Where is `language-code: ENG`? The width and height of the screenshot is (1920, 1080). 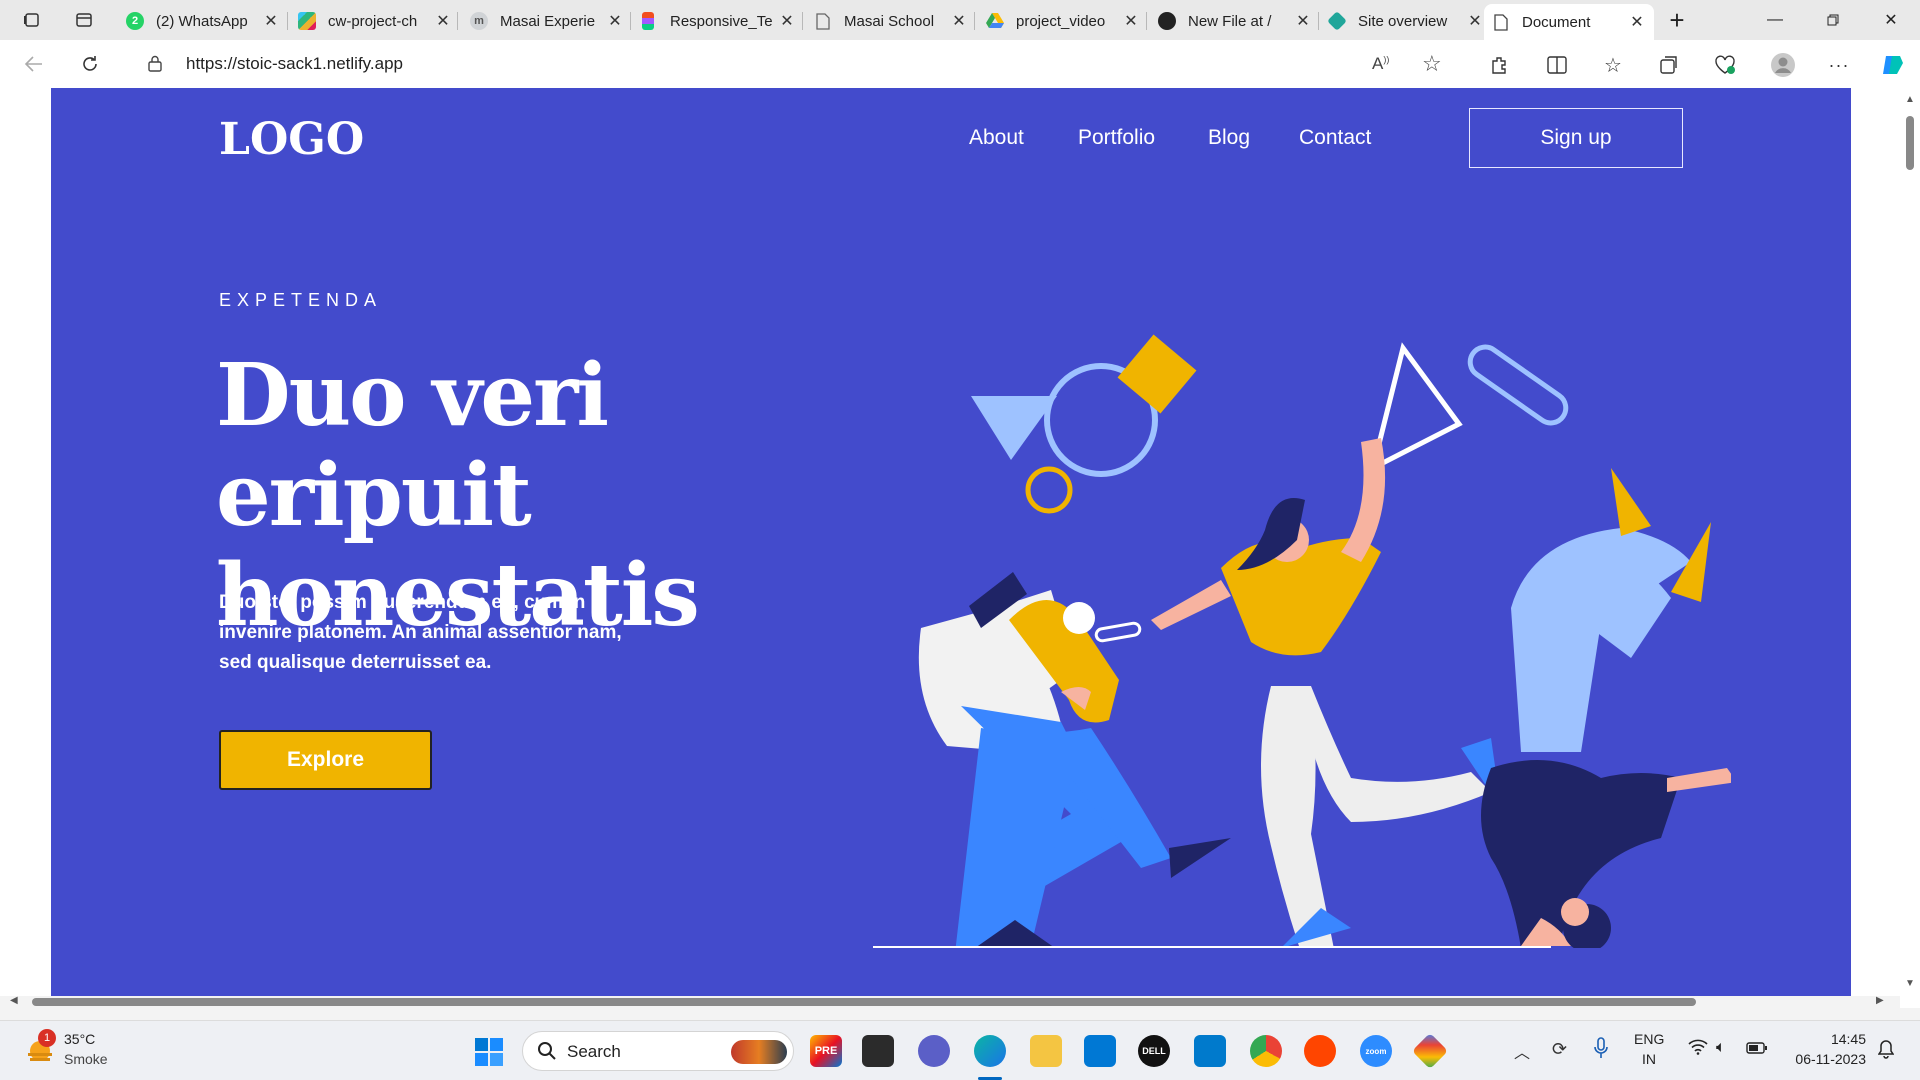
language-code: ENG is located at coordinates (1649, 1039).